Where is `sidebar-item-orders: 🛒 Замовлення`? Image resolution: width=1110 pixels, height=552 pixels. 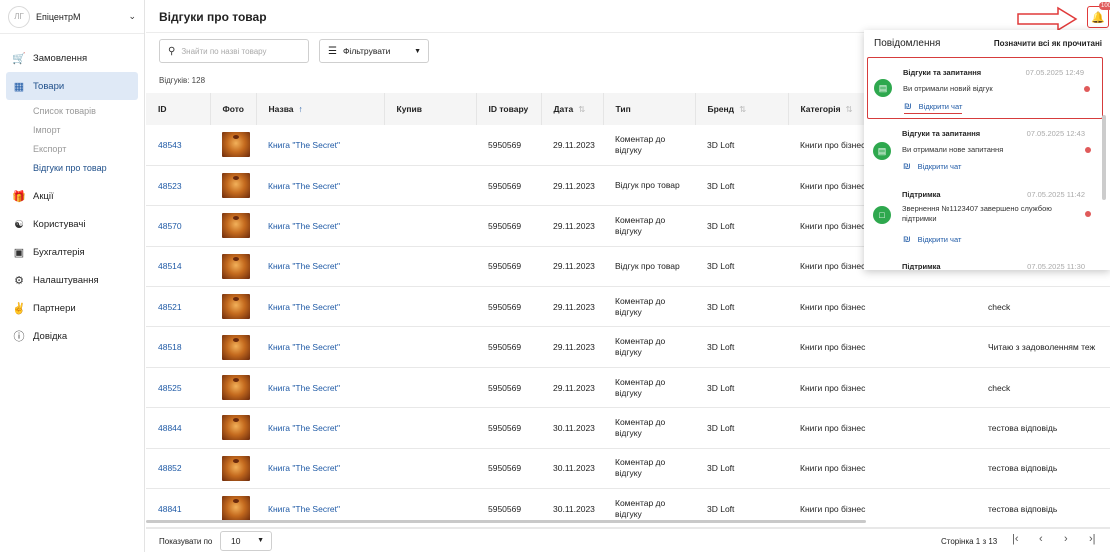 sidebar-item-orders: 🛒 Замовлення is located at coordinates (72, 58).